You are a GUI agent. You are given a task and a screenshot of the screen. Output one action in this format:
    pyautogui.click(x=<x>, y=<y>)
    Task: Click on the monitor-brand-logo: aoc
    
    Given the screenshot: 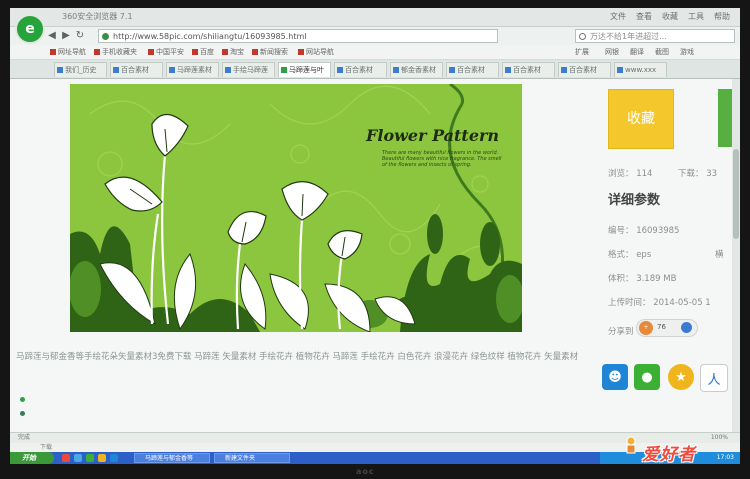 What is the action you would take?
    pyautogui.click(x=365, y=471)
    